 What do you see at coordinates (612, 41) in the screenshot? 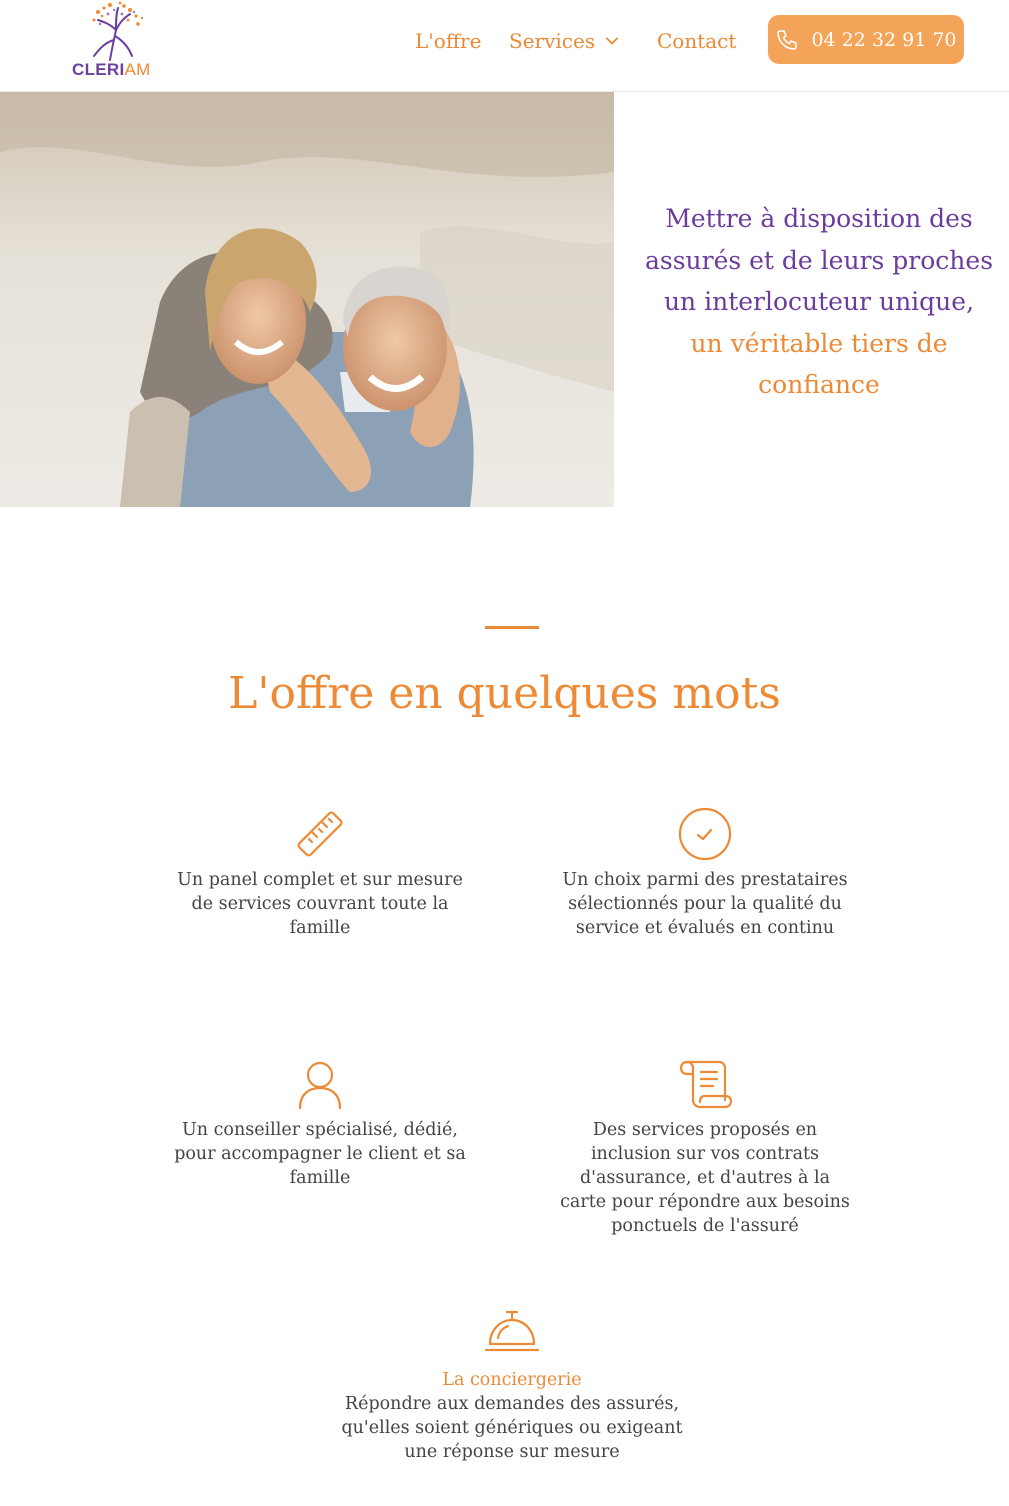
I see `chevron-down-icon` at bounding box center [612, 41].